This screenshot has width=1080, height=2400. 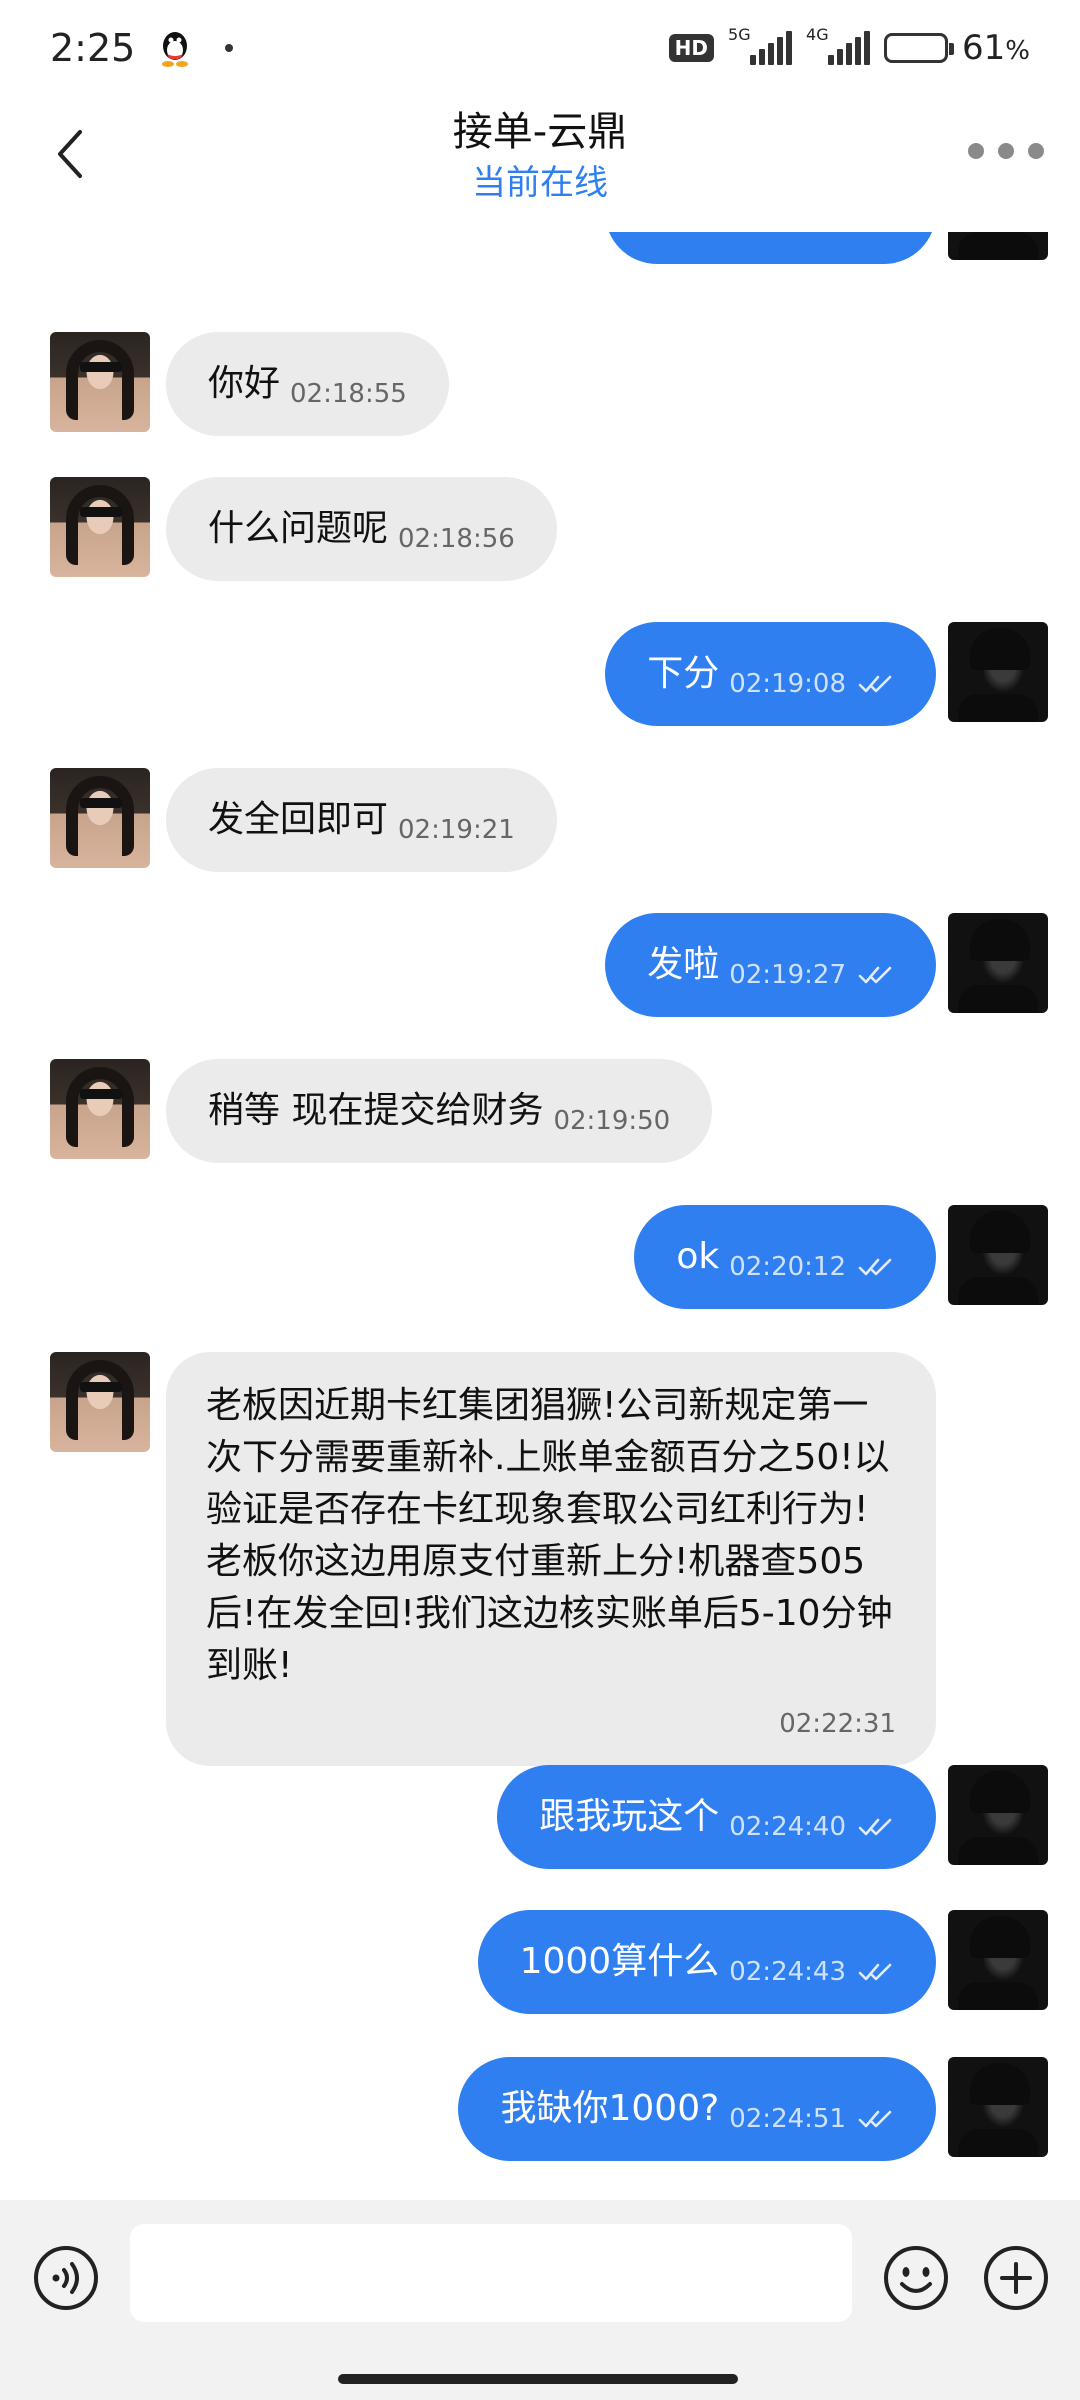 What do you see at coordinates (491, 2273) in the screenshot?
I see `message-input` at bounding box center [491, 2273].